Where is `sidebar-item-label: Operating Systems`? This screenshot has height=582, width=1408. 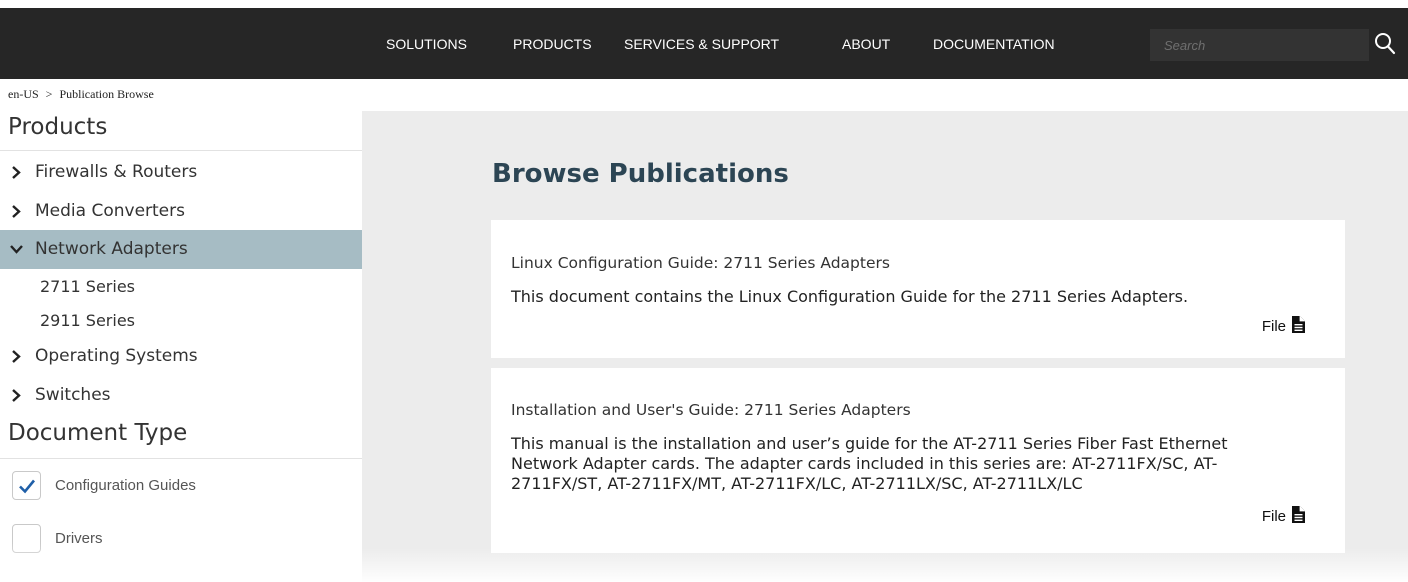 sidebar-item-label: Operating Systems is located at coordinates (116, 356).